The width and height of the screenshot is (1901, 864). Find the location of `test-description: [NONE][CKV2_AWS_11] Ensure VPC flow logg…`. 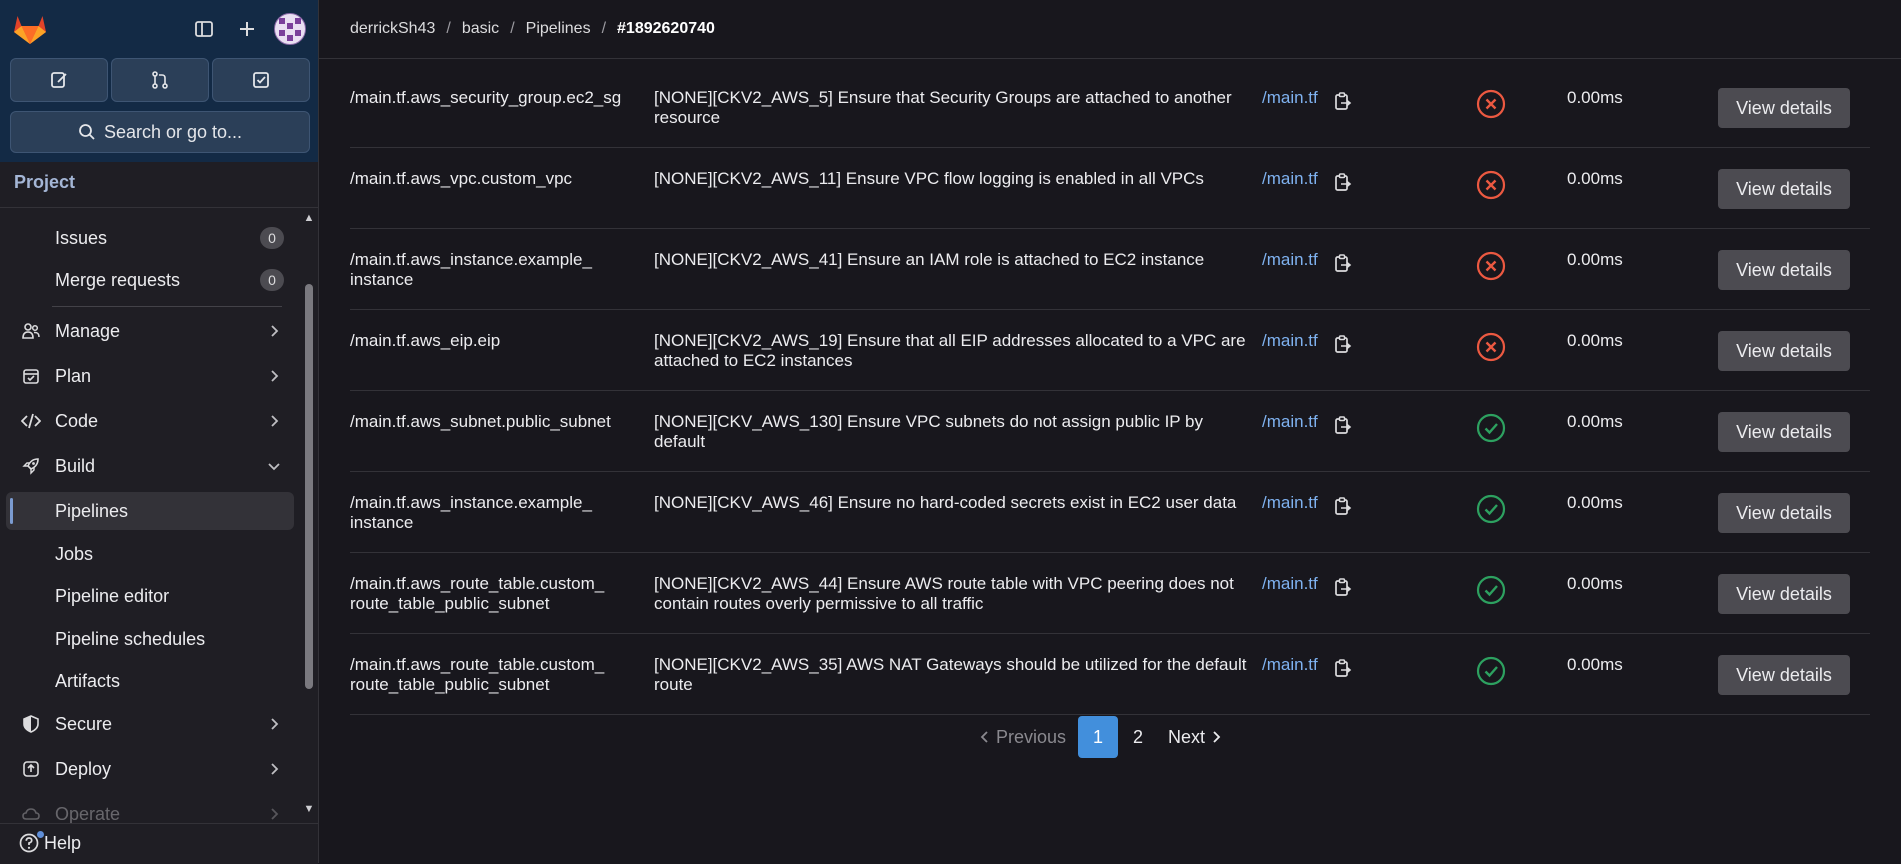

test-description: [NONE][CKV2_AWS_11] Ensure VPC flow logg… is located at coordinates (929, 178).